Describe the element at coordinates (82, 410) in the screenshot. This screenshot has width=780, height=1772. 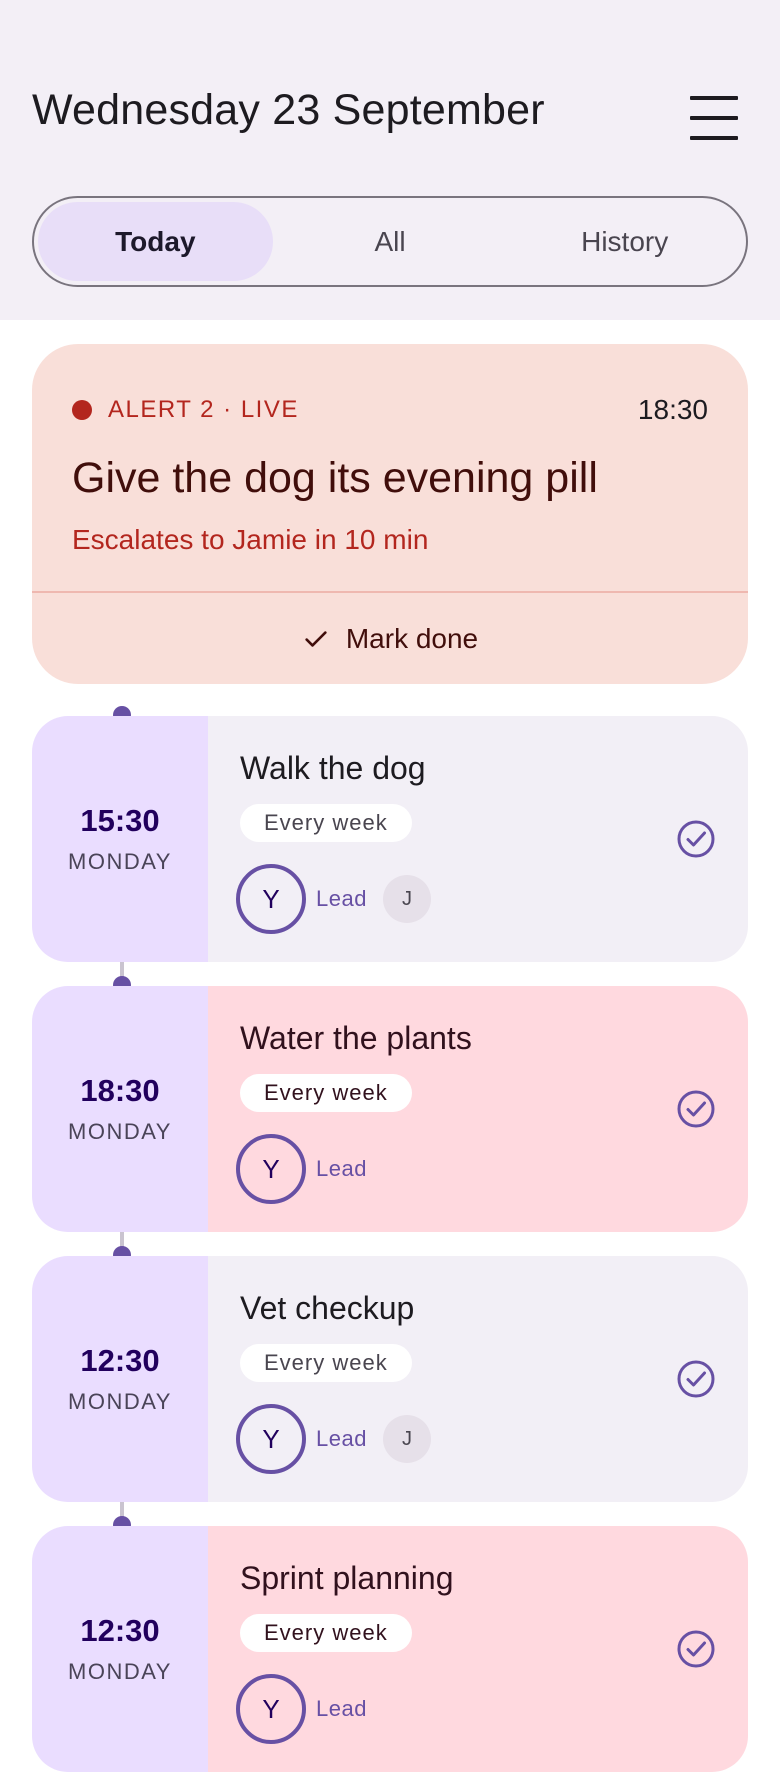
I see `live-dot-icon` at that location.